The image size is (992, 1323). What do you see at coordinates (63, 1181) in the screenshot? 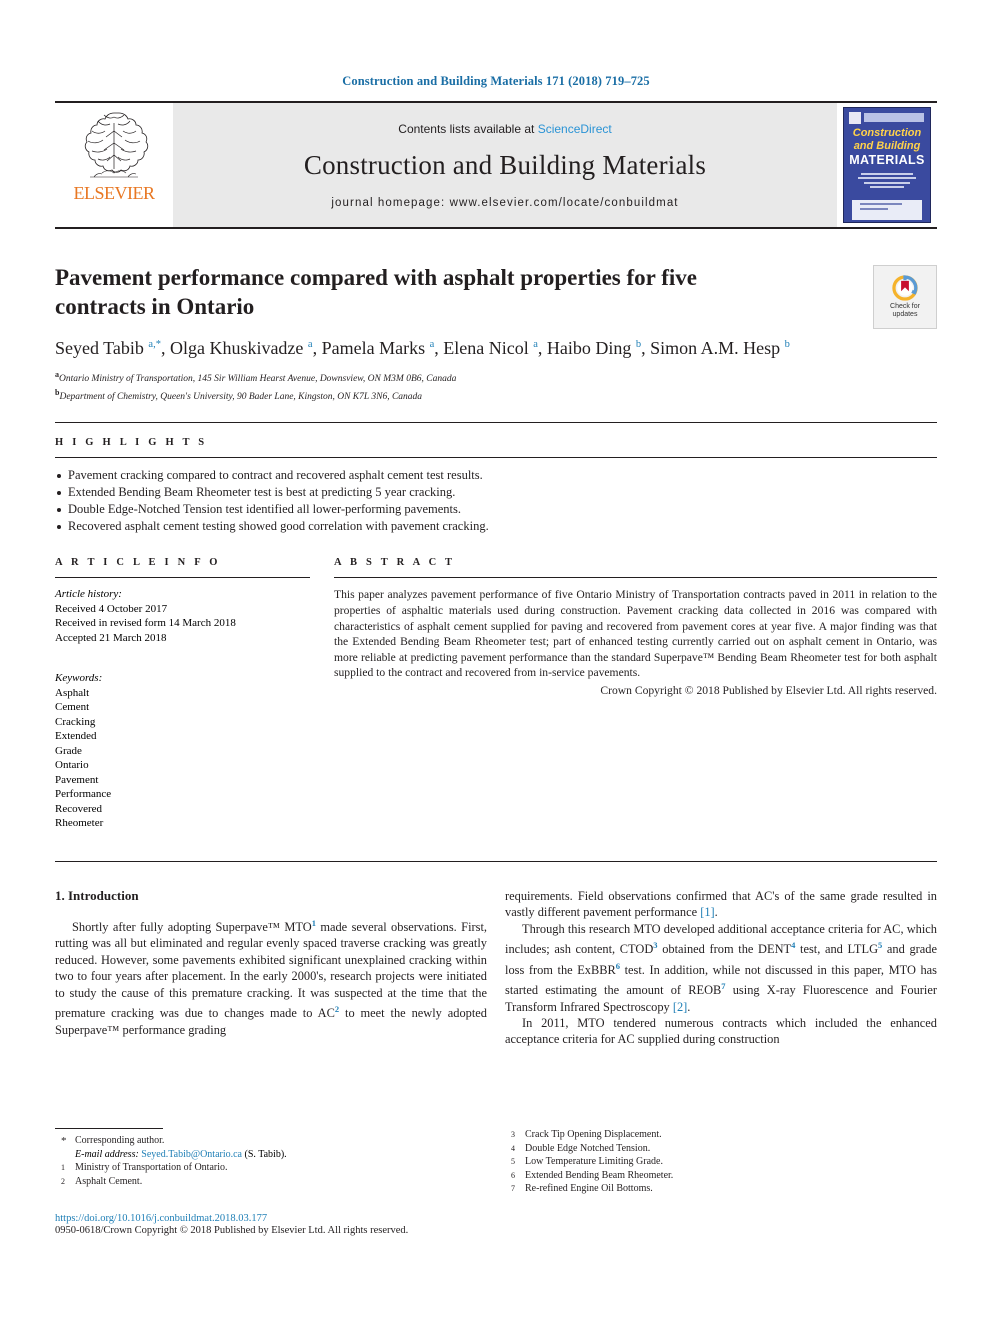
I see `footnote-mark: 2` at bounding box center [63, 1181].